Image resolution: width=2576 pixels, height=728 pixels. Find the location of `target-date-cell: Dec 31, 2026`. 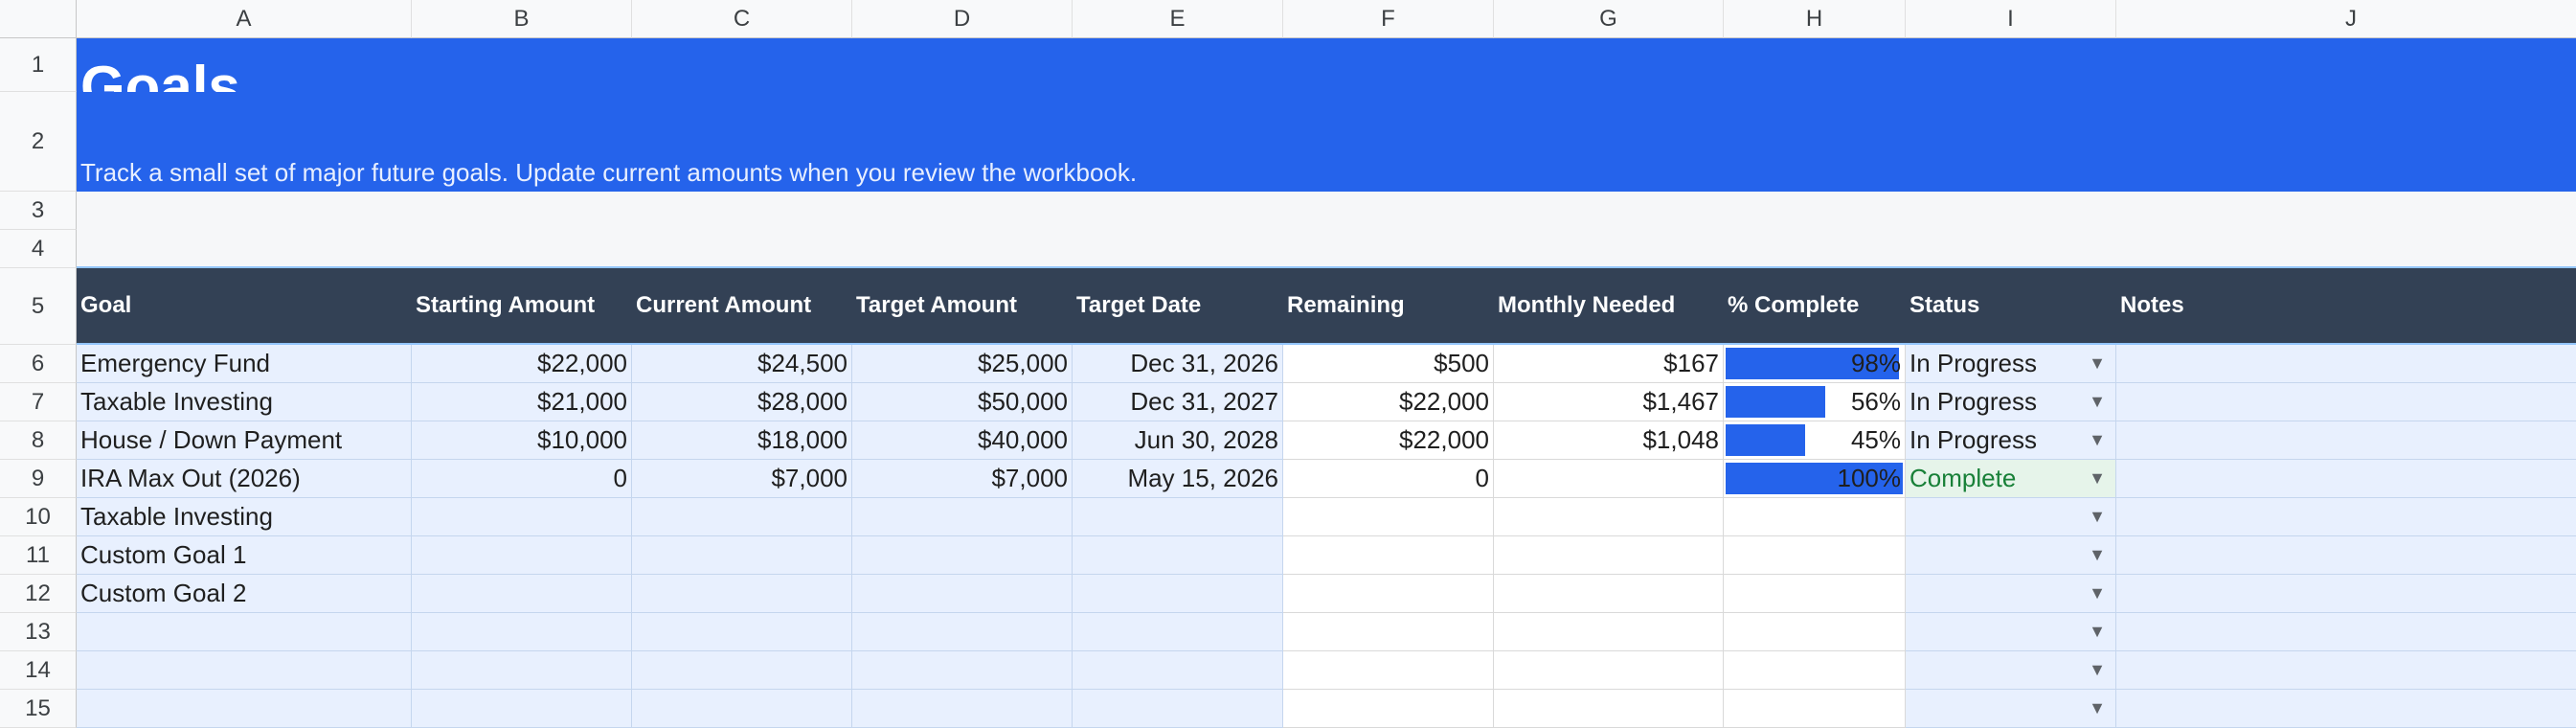

target-date-cell: Dec 31, 2026 is located at coordinates (1178, 364).